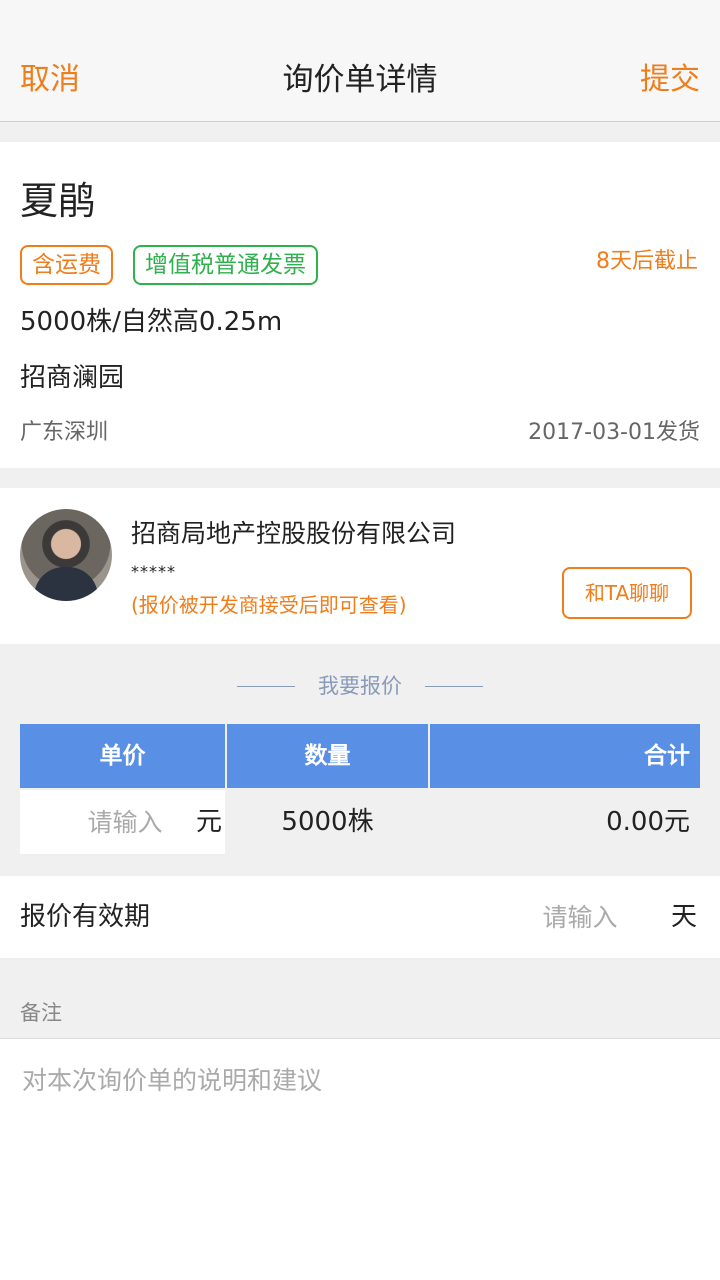  Describe the element at coordinates (614, 432) in the screenshot. I see `ship-date-text: 2017-03-01发货` at that location.